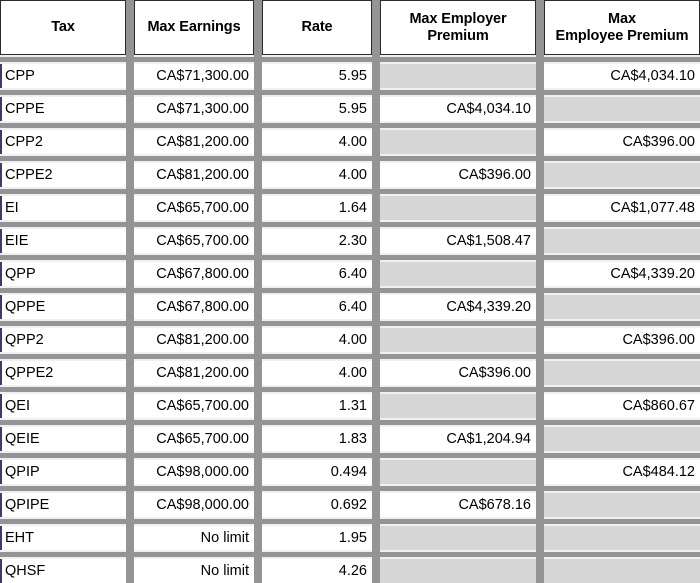 The width and height of the screenshot is (700, 583). What do you see at coordinates (63, 538) in the screenshot?
I see `cell-tax: EHT` at bounding box center [63, 538].